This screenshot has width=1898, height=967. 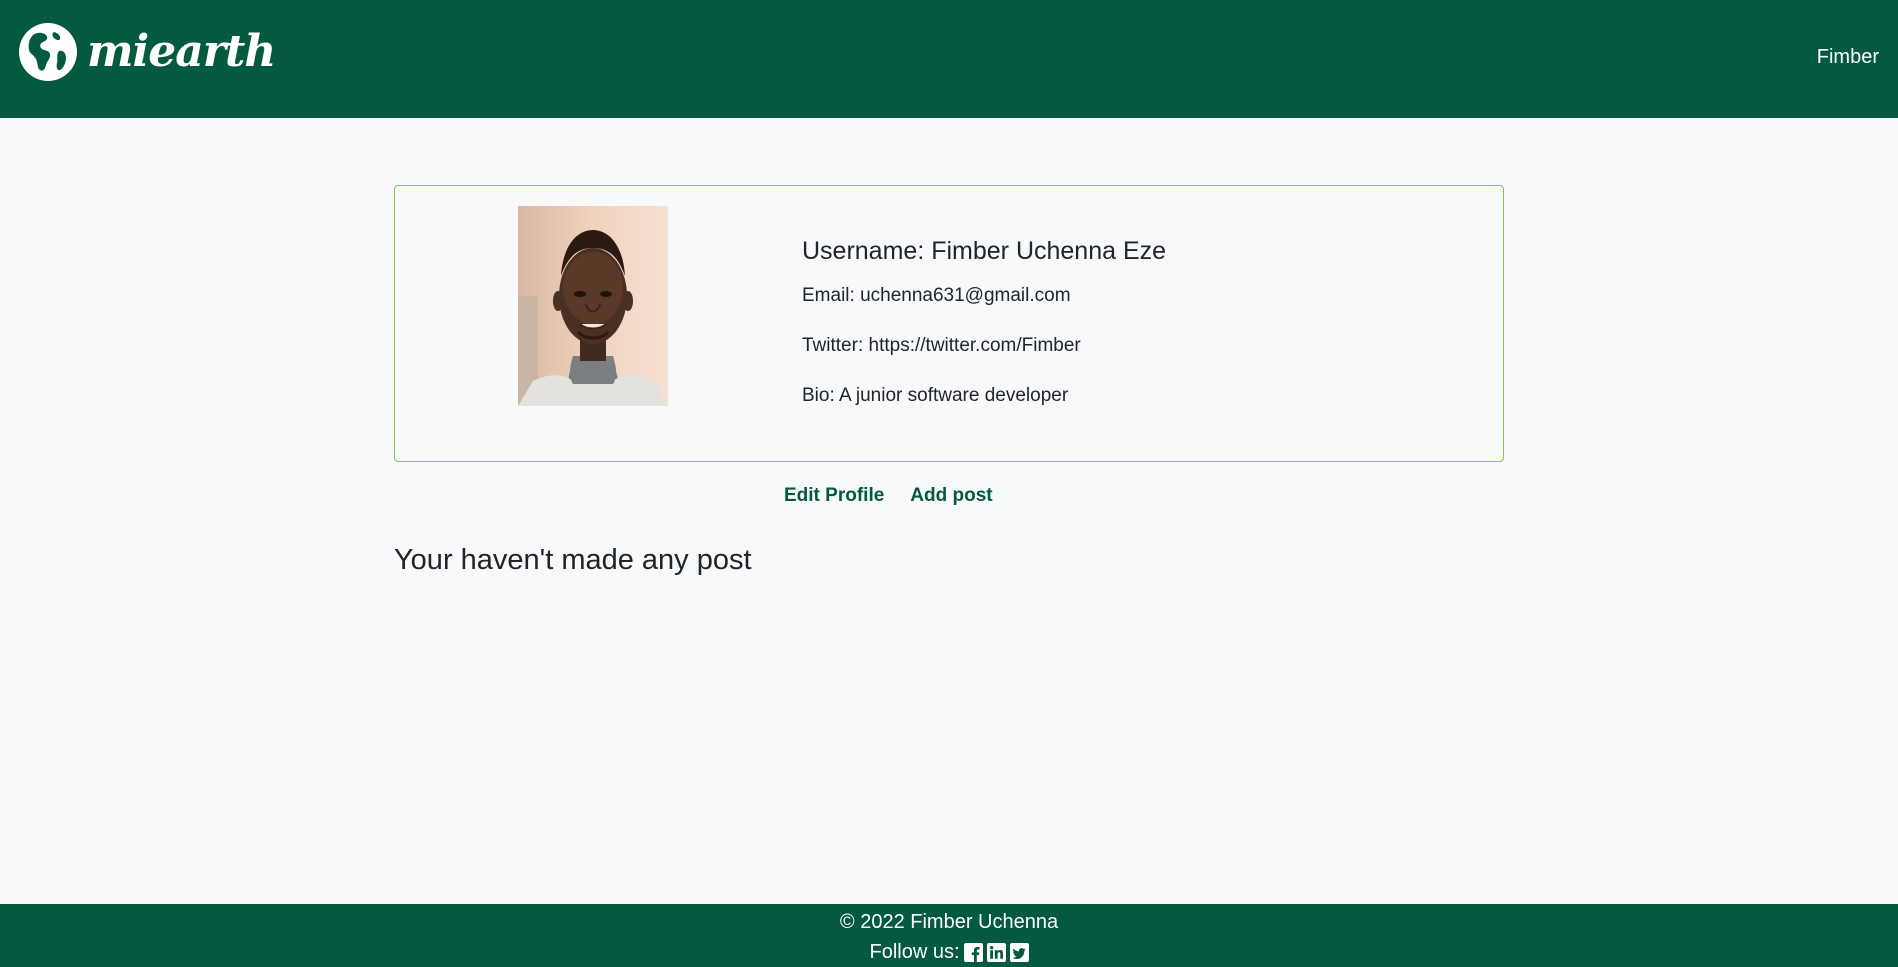 What do you see at coordinates (1848, 57) in the screenshot?
I see `nav-user-link: Fimber` at bounding box center [1848, 57].